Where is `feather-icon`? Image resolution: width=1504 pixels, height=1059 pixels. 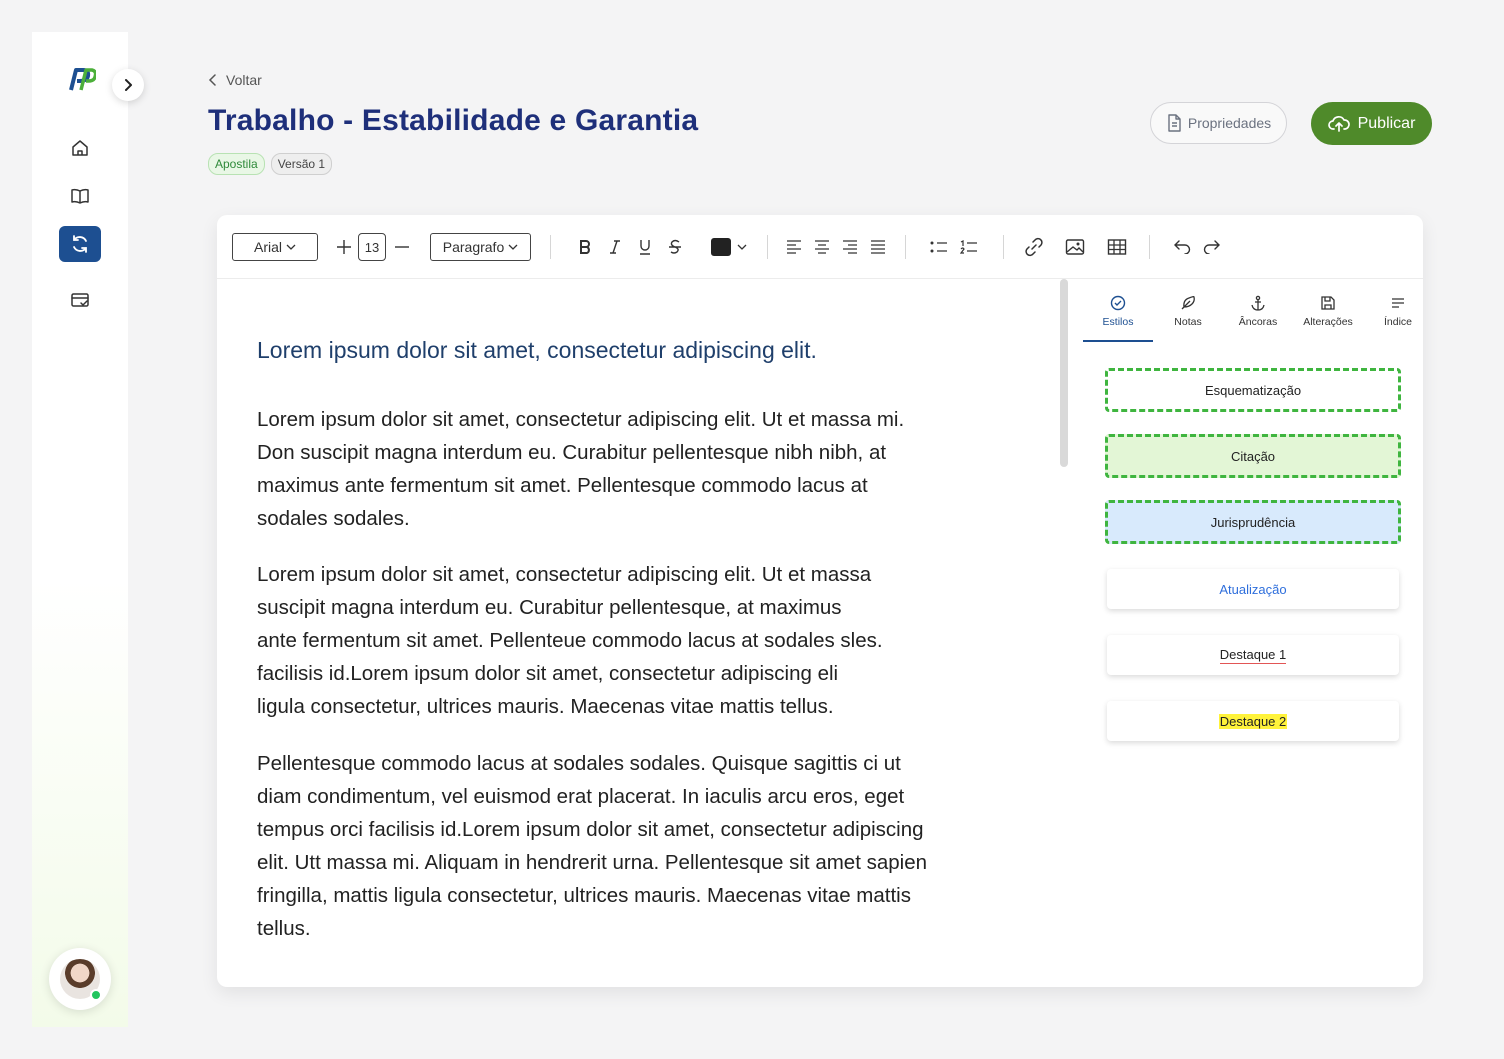
feather-icon is located at coordinates (1188, 303).